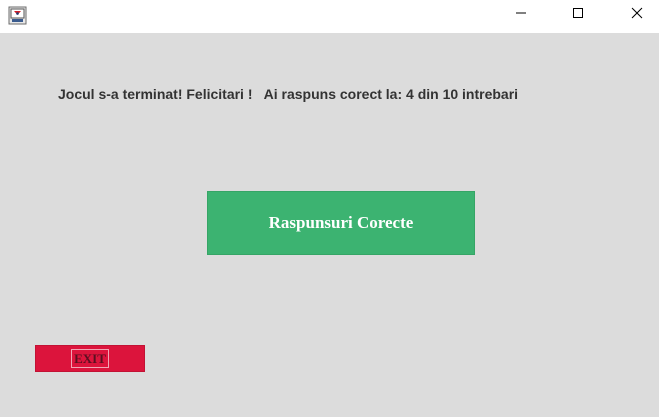  I want to click on exit-button: EXIT, so click(90, 358).